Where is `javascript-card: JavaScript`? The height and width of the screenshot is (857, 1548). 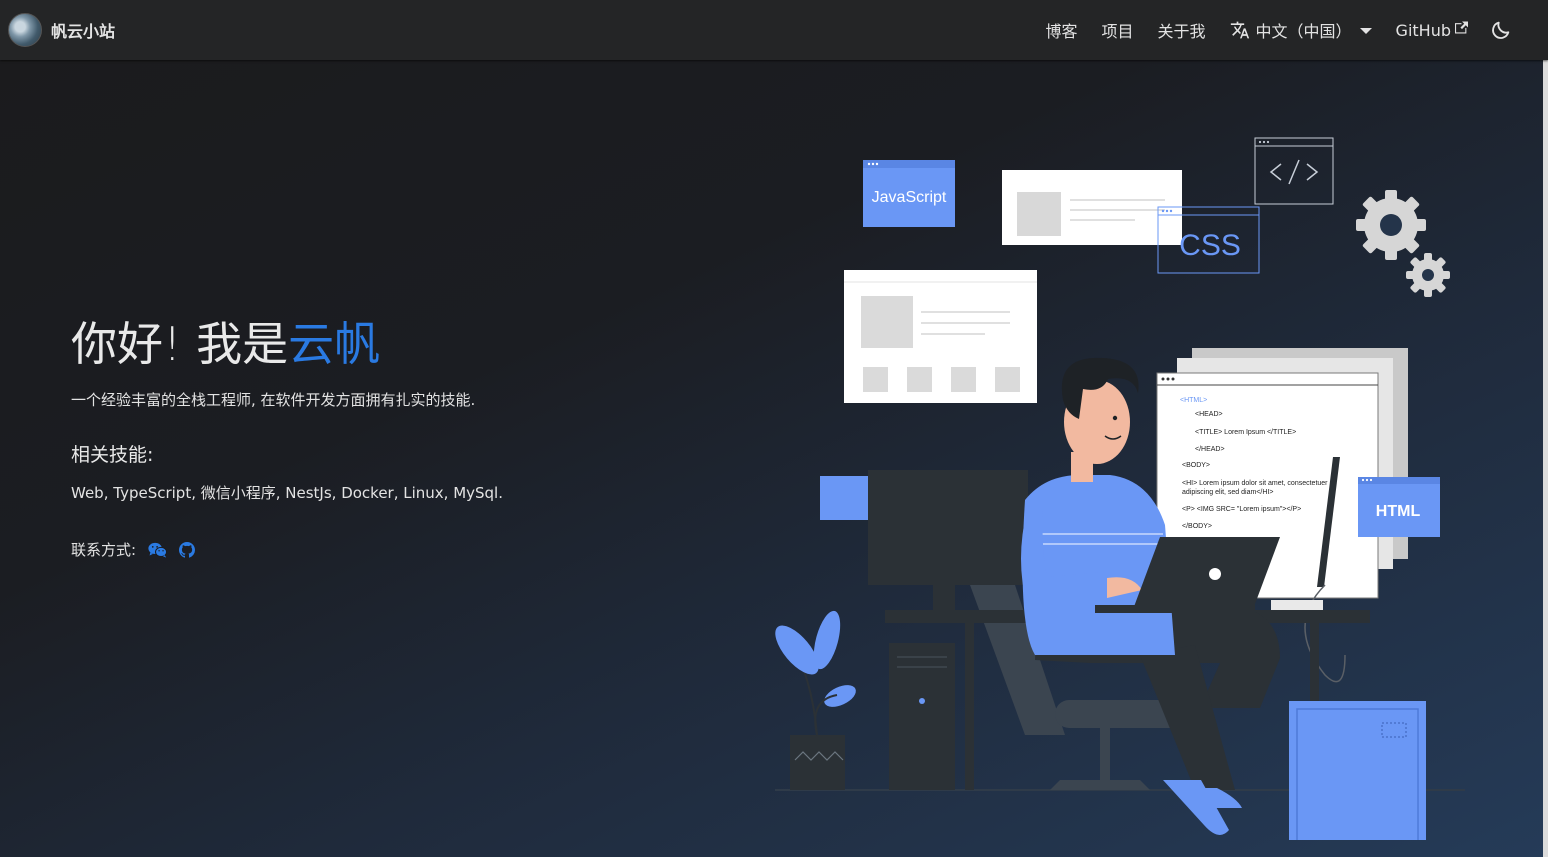
javascript-card: JavaScript is located at coordinates (909, 193).